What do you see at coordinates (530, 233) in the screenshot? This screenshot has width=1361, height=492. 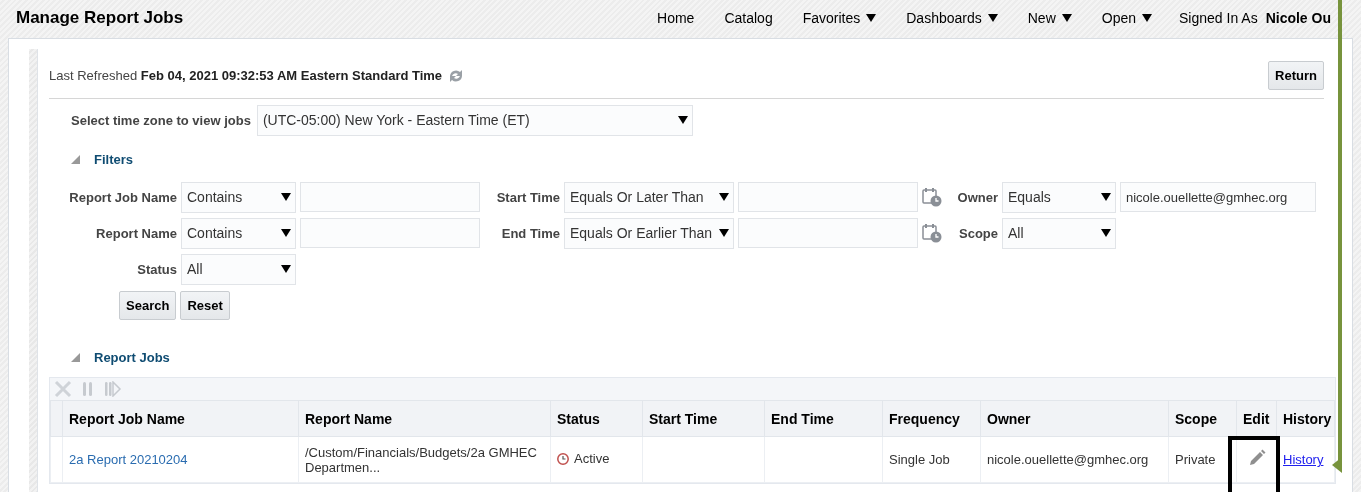 I see `field-label: End Time` at bounding box center [530, 233].